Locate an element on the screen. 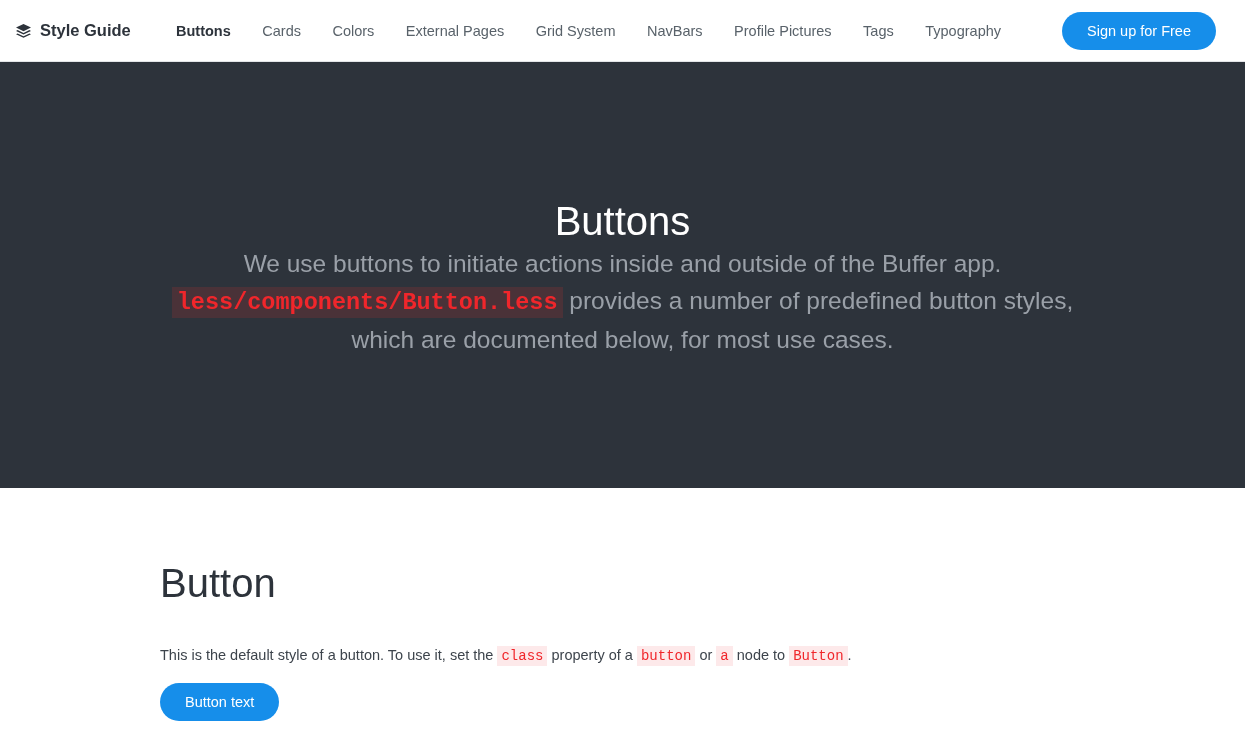  hero-description: We use buttons to initiate actions inside and outside of the Buffer app. less/components/Button.less provides a number of predefined button styles, which are documented below, for most use cases. is located at coordinates (622, 301).